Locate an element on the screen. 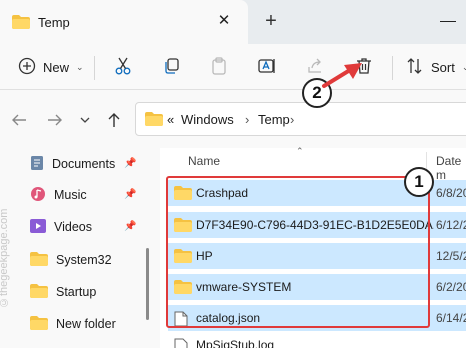  documents-icon is located at coordinates (37, 164).